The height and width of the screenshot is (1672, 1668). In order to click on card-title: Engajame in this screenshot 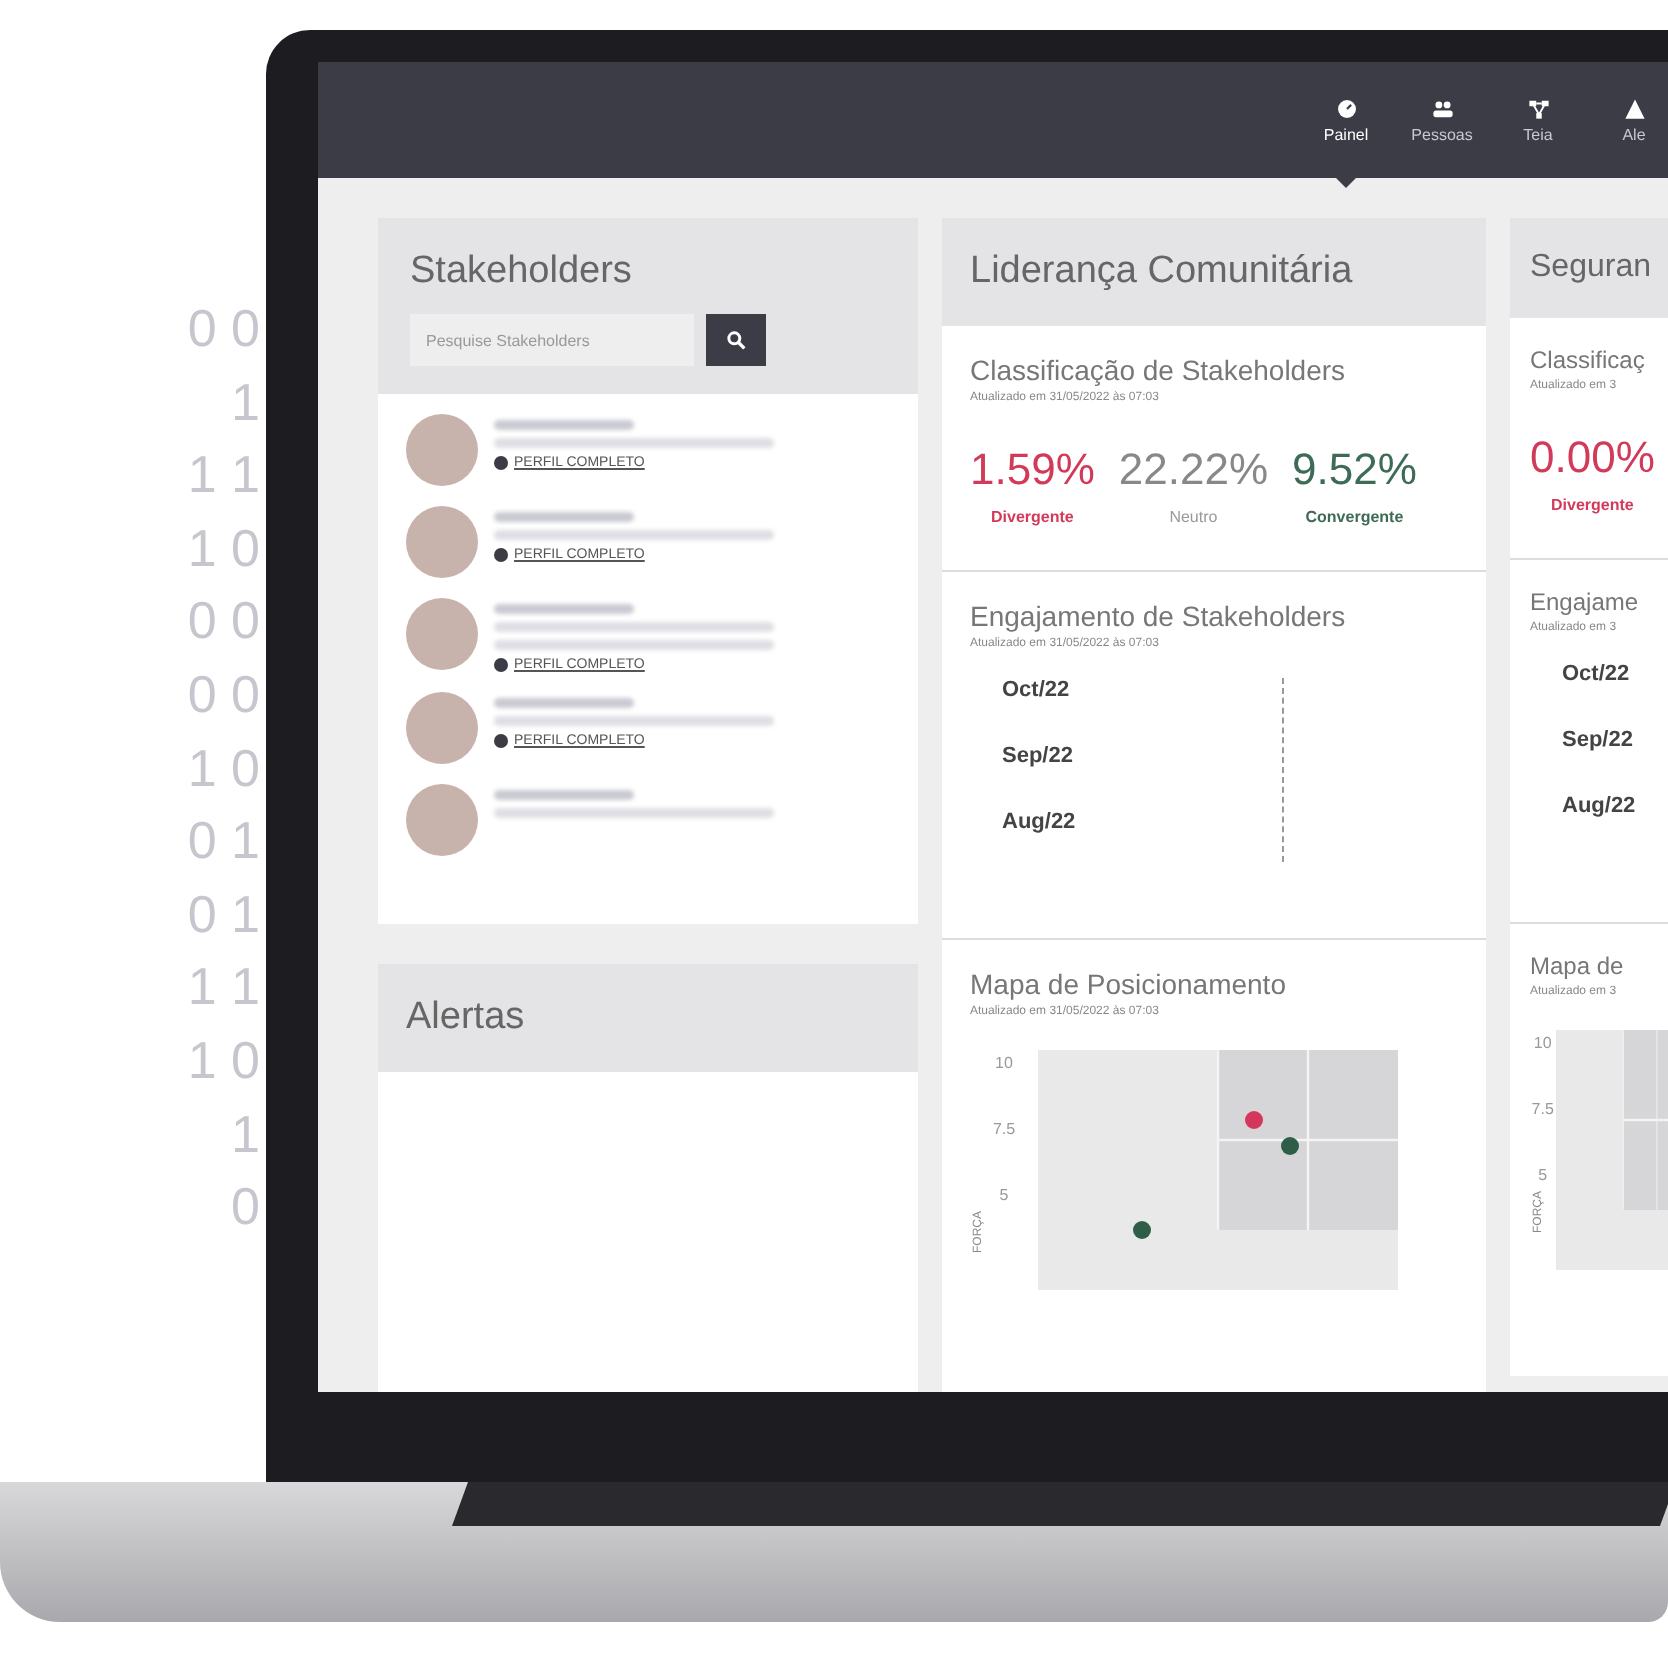, I will do `click(1585, 602)`.